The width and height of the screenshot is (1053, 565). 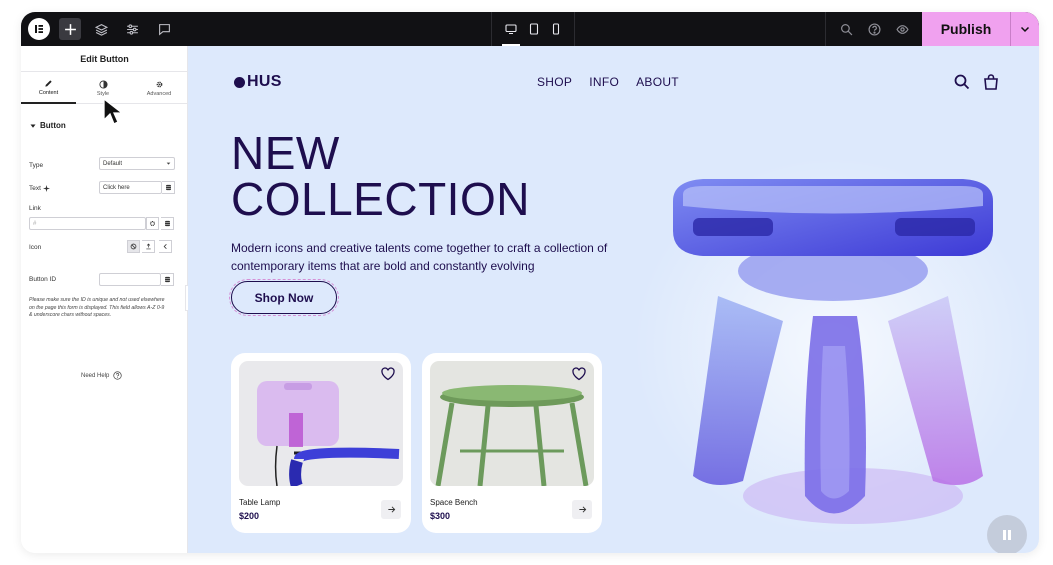 What do you see at coordinates (604, 82) in the screenshot?
I see `nav-info: INFO` at bounding box center [604, 82].